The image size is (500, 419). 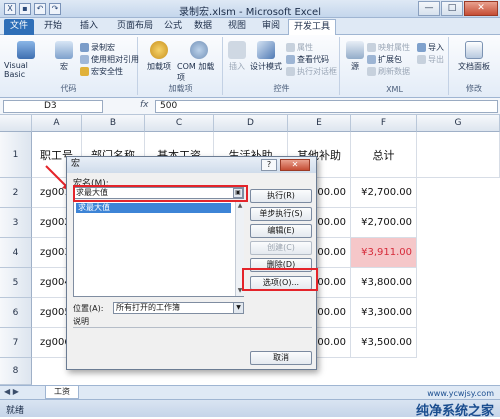 I want to click on run-dialog-button: 执行对话框, so click(x=311, y=71).